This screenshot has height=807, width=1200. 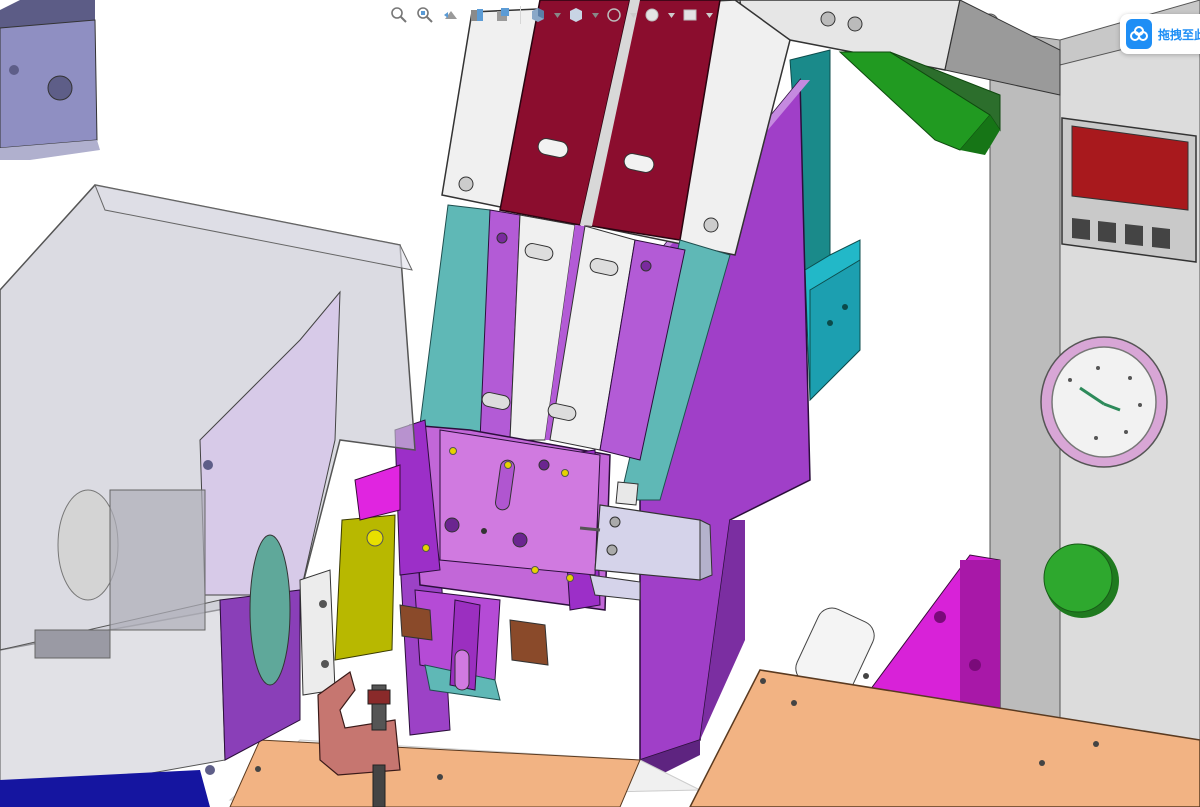 What do you see at coordinates (477, 15) in the screenshot?
I see `section-view-icon` at bounding box center [477, 15].